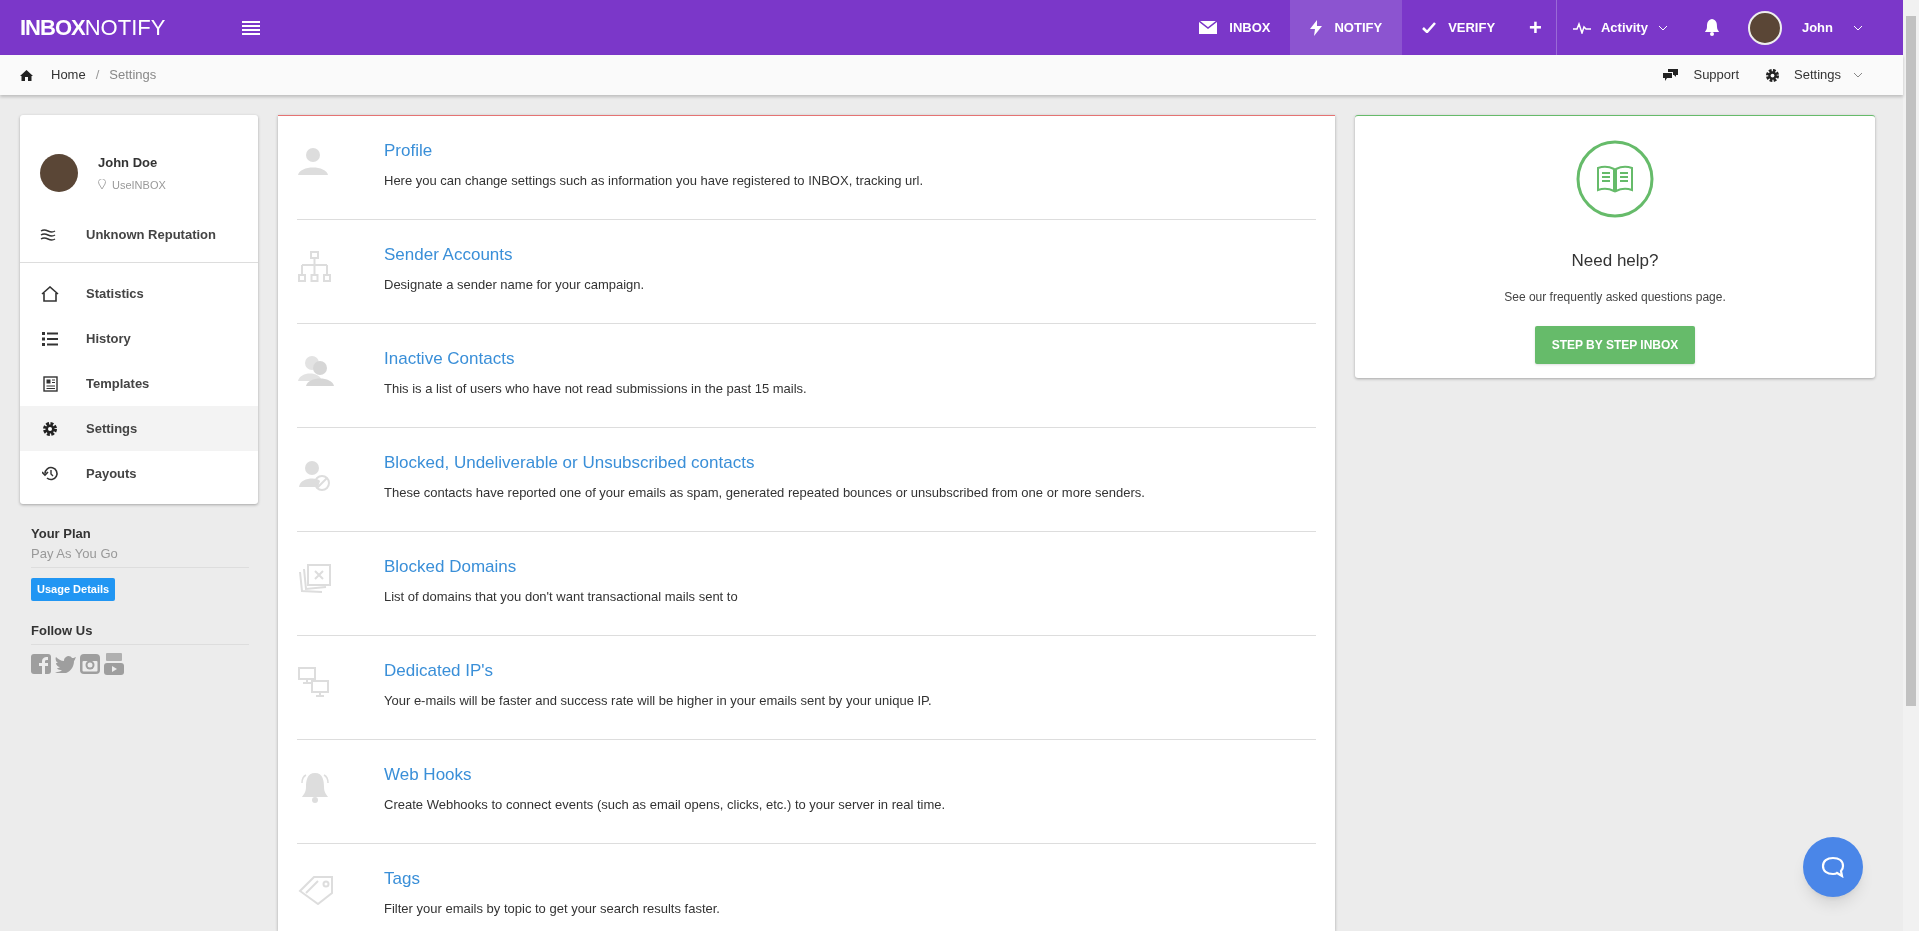  I want to click on chat-button, so click(1833, 867).